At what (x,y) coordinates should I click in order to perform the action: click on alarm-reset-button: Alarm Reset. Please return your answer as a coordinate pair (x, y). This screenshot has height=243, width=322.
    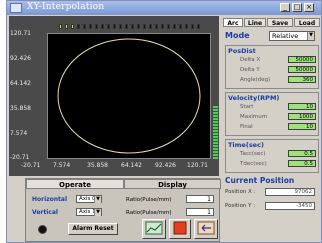
    Looking at the image, I should click on (93, 229).